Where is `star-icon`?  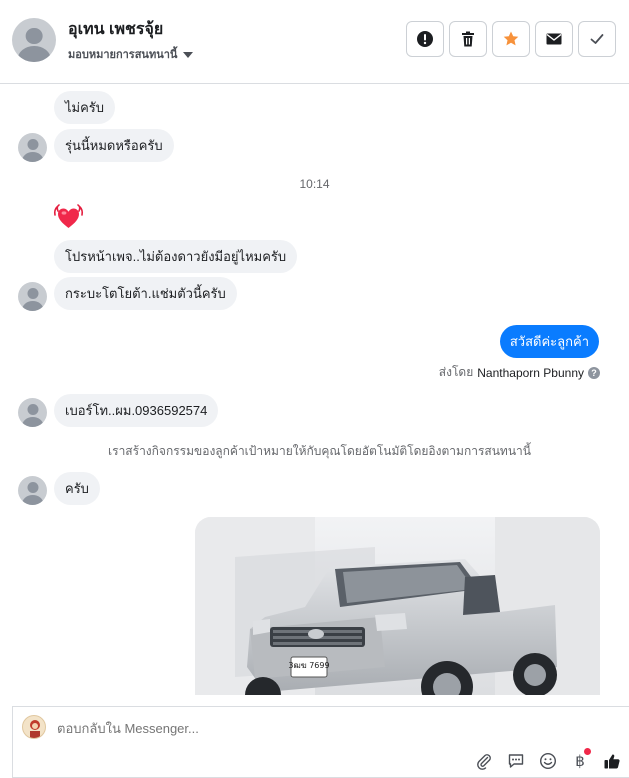
star-icon is located at coordinates (511, 38).